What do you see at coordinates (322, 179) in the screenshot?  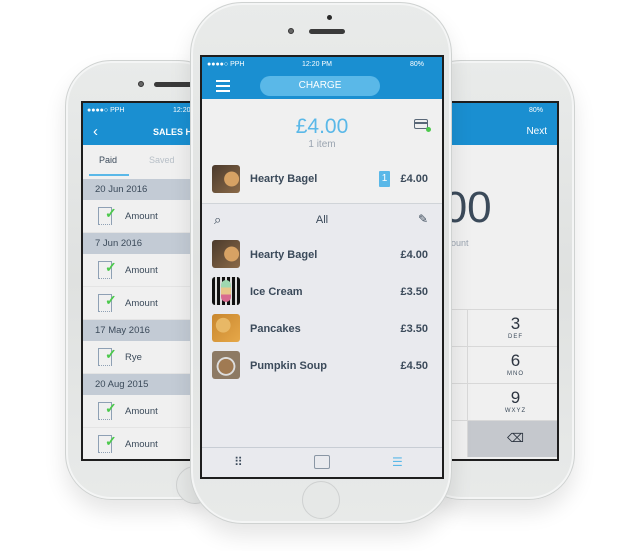 I see `cart-item: Hearty Bagel 1 £4.00` at bounding box center [322, 179].